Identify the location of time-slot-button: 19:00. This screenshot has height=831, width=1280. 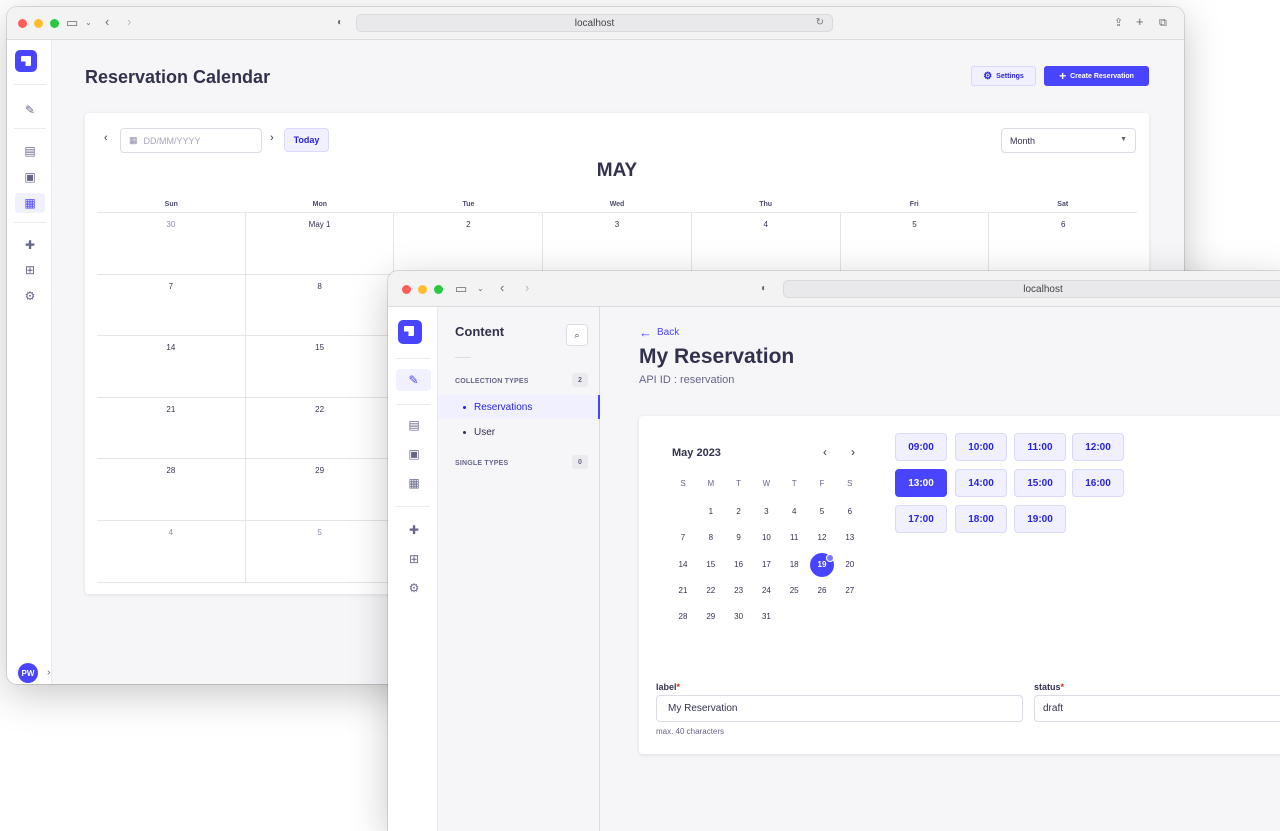
(1040, 519).